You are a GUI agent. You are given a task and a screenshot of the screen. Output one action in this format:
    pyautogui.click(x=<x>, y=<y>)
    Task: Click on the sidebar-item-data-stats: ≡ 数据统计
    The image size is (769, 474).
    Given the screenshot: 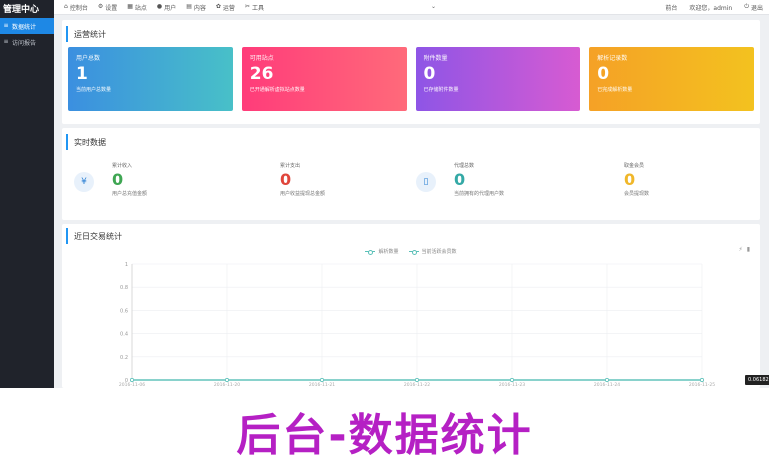 What is the action you would take?
    pyautogui.click(x=27, y=26)
    